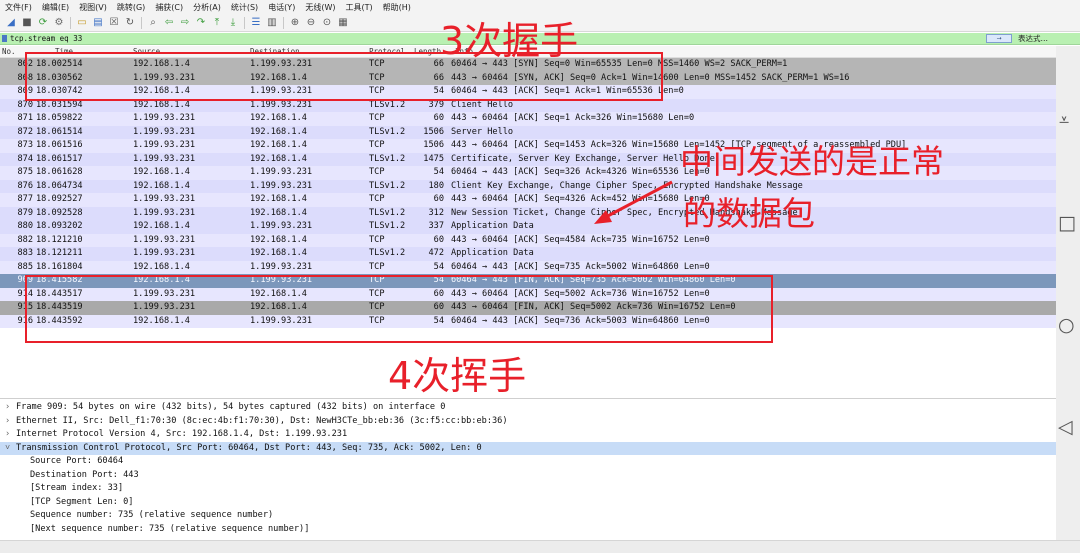  I want to click on packet-time: 18.061514, so click(59, 131).